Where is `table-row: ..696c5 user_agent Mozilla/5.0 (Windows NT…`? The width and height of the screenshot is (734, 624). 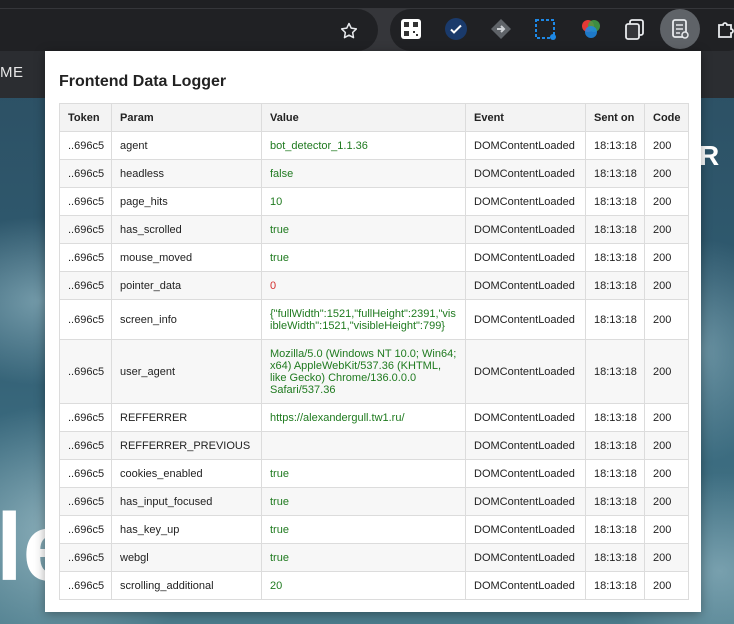
table-row: ..696c5 user_agent Mozilla/5.0 (Windows NT… is located at coordinates (374, 371).